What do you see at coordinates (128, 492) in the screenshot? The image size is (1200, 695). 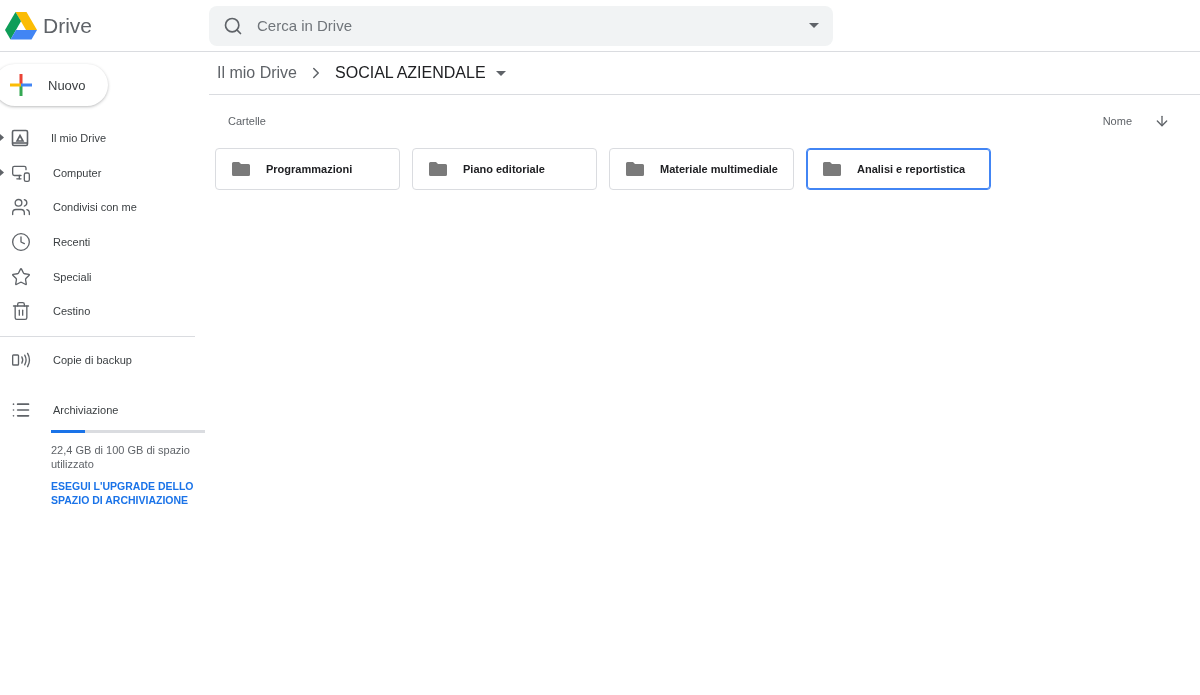 I see `upgrade-link: ESEGUI L'UPGRADE DELLO SPAZIO DI ARCHIVIAZIONE` at bounding box center [128, 492].